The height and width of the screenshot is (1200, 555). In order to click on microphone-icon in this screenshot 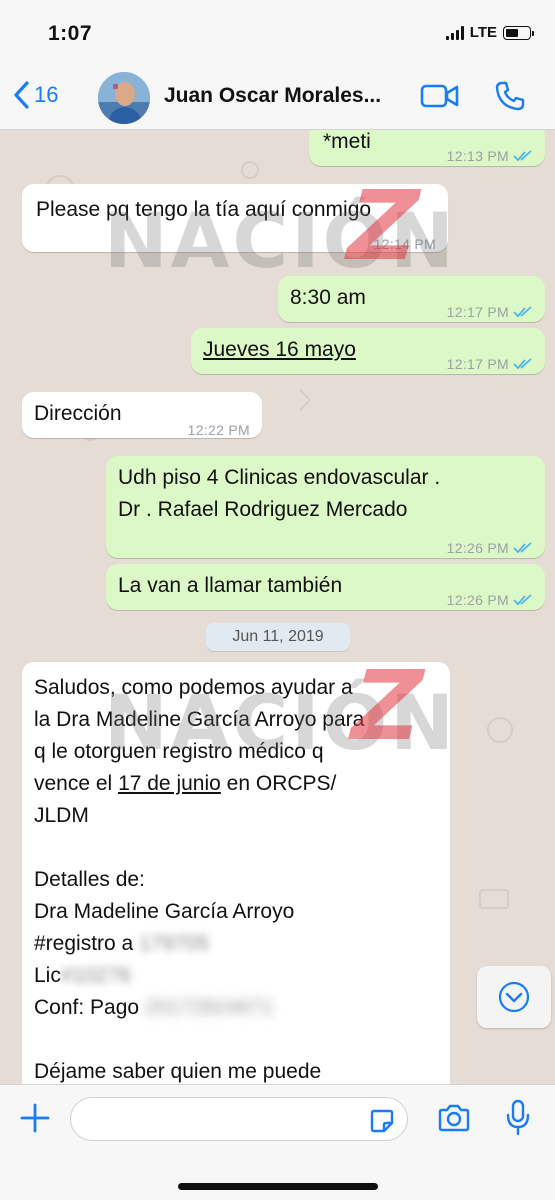, I will do `click(518, 1118)`.